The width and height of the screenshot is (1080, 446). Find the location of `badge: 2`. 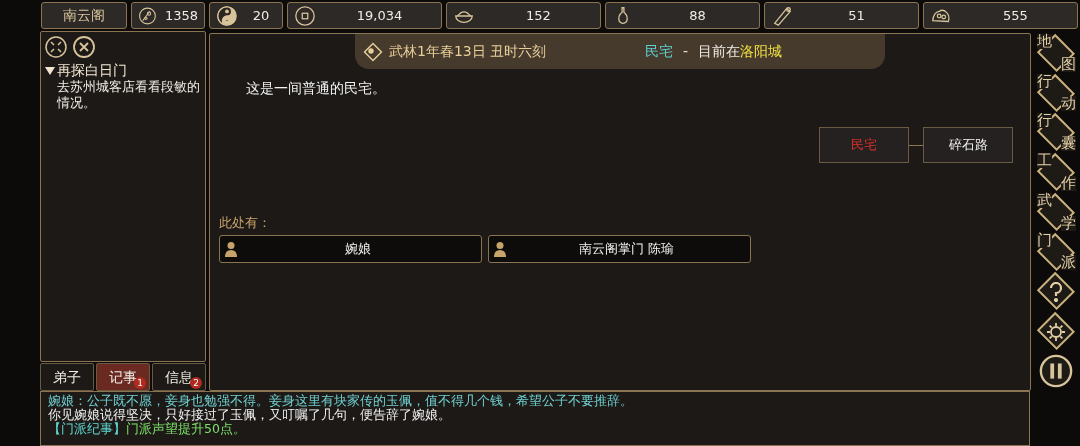

badge: 2 is located at coordinates (196, 383).